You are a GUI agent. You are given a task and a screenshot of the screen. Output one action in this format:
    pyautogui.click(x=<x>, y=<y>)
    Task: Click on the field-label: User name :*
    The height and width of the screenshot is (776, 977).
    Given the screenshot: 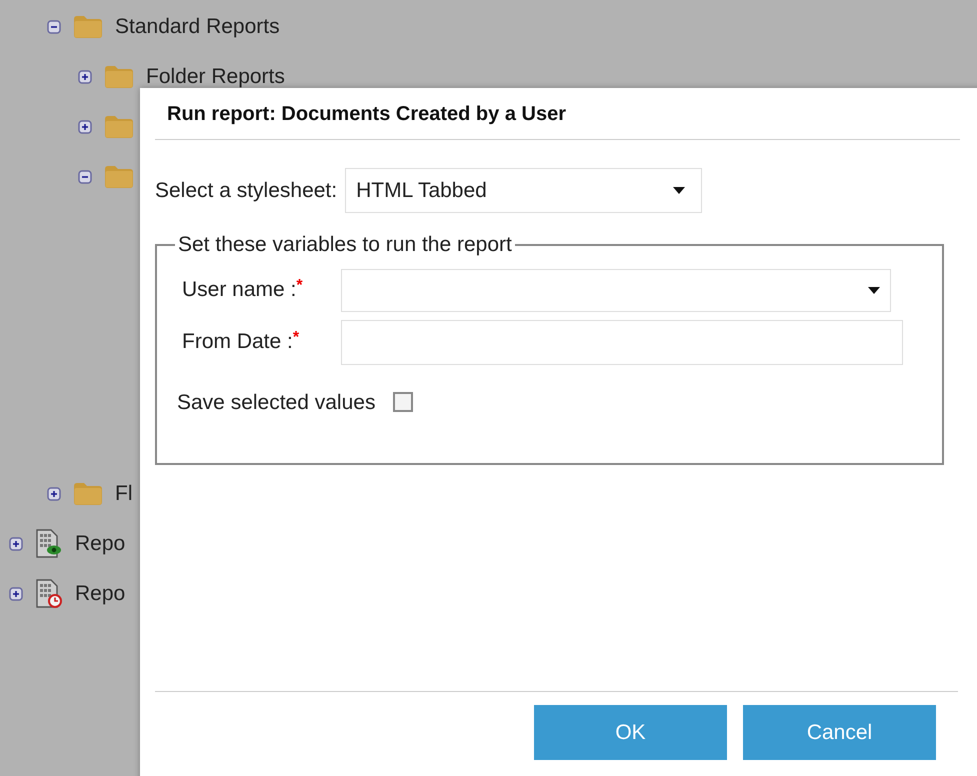 What is the action you would take?
    pyautogui.click(x=242, y=290)
    